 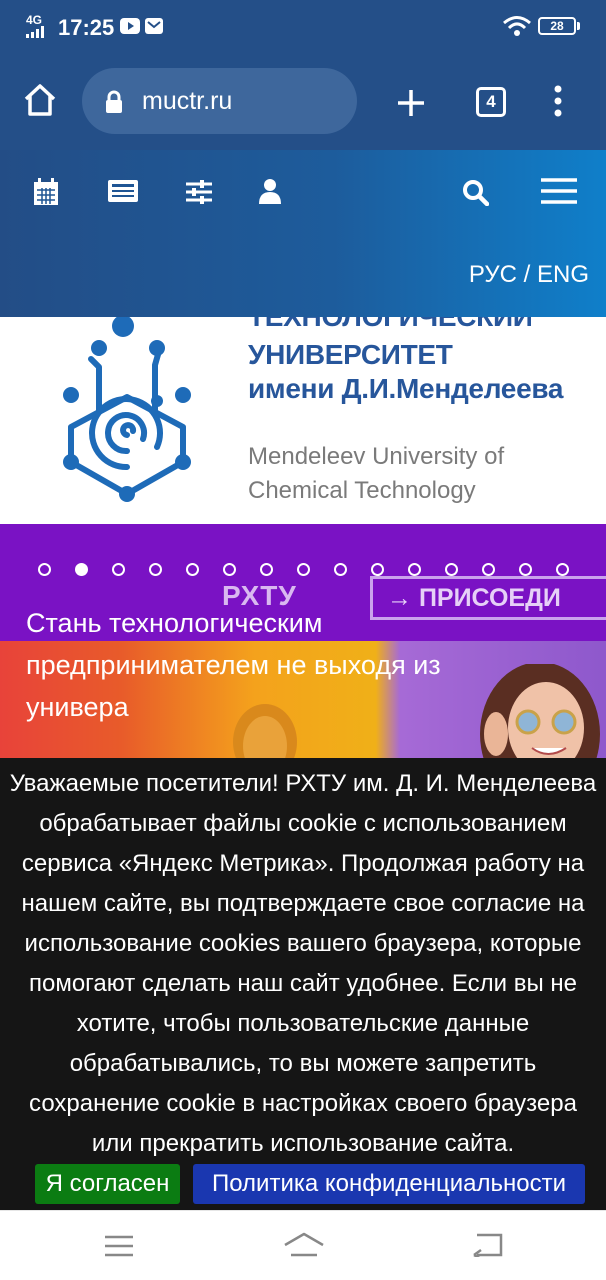 What do you see at coordinates (303, 1143) in the screenshot?
I see `cookie-text-line: или прекратить использование сайта.` at bounding box center [303, 1143].